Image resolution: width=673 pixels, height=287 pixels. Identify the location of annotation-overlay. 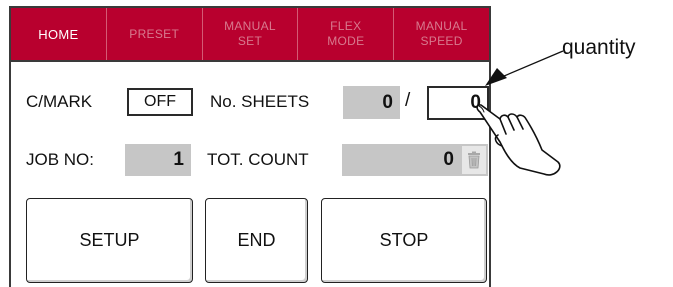
(520, 113).